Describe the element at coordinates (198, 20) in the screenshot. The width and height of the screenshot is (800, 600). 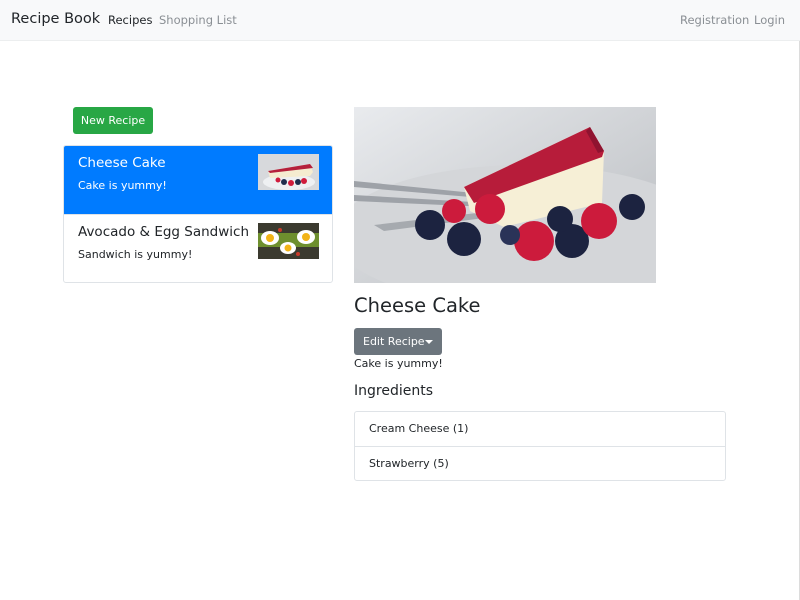
I see `nav-shopping-list: Shopping List` at that location.